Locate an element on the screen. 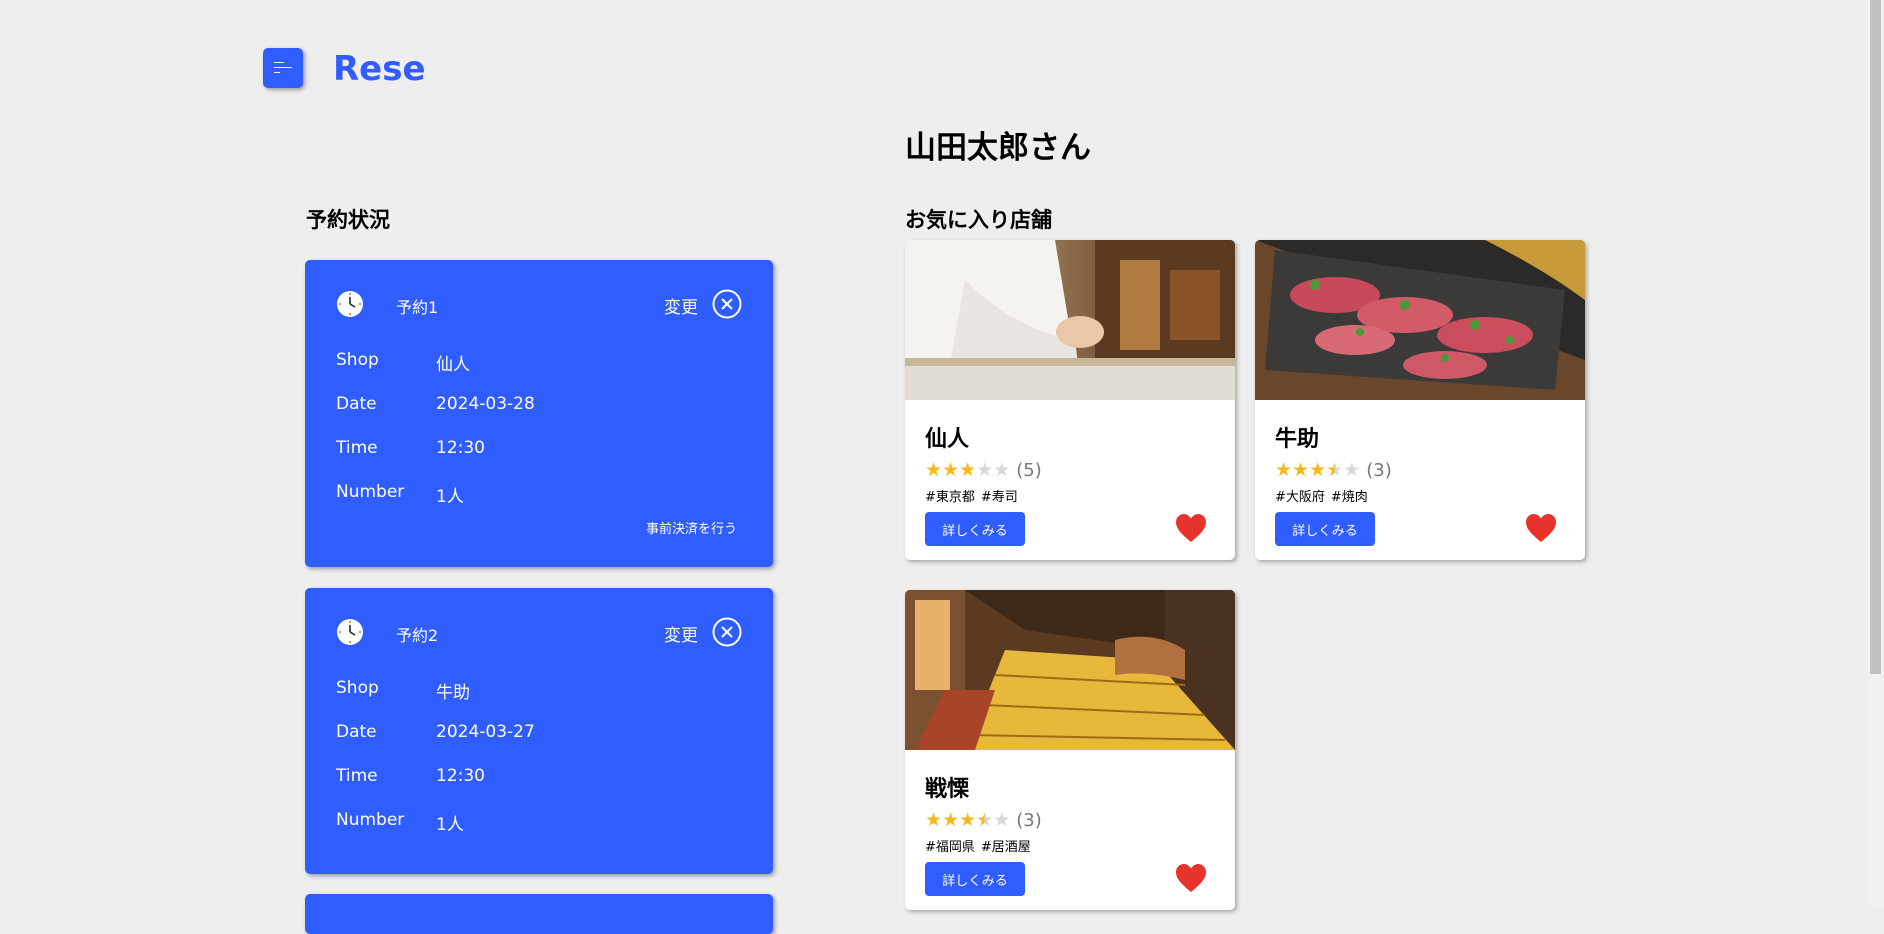 This screenshot has width=1884, height=934. rating: ★★★★★ (5) is located at coordinates (983, 470).